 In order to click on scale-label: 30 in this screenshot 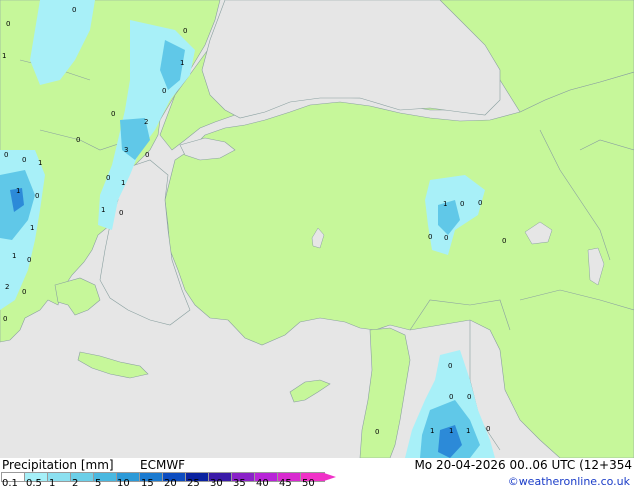, I will do `click(216, 483)`.